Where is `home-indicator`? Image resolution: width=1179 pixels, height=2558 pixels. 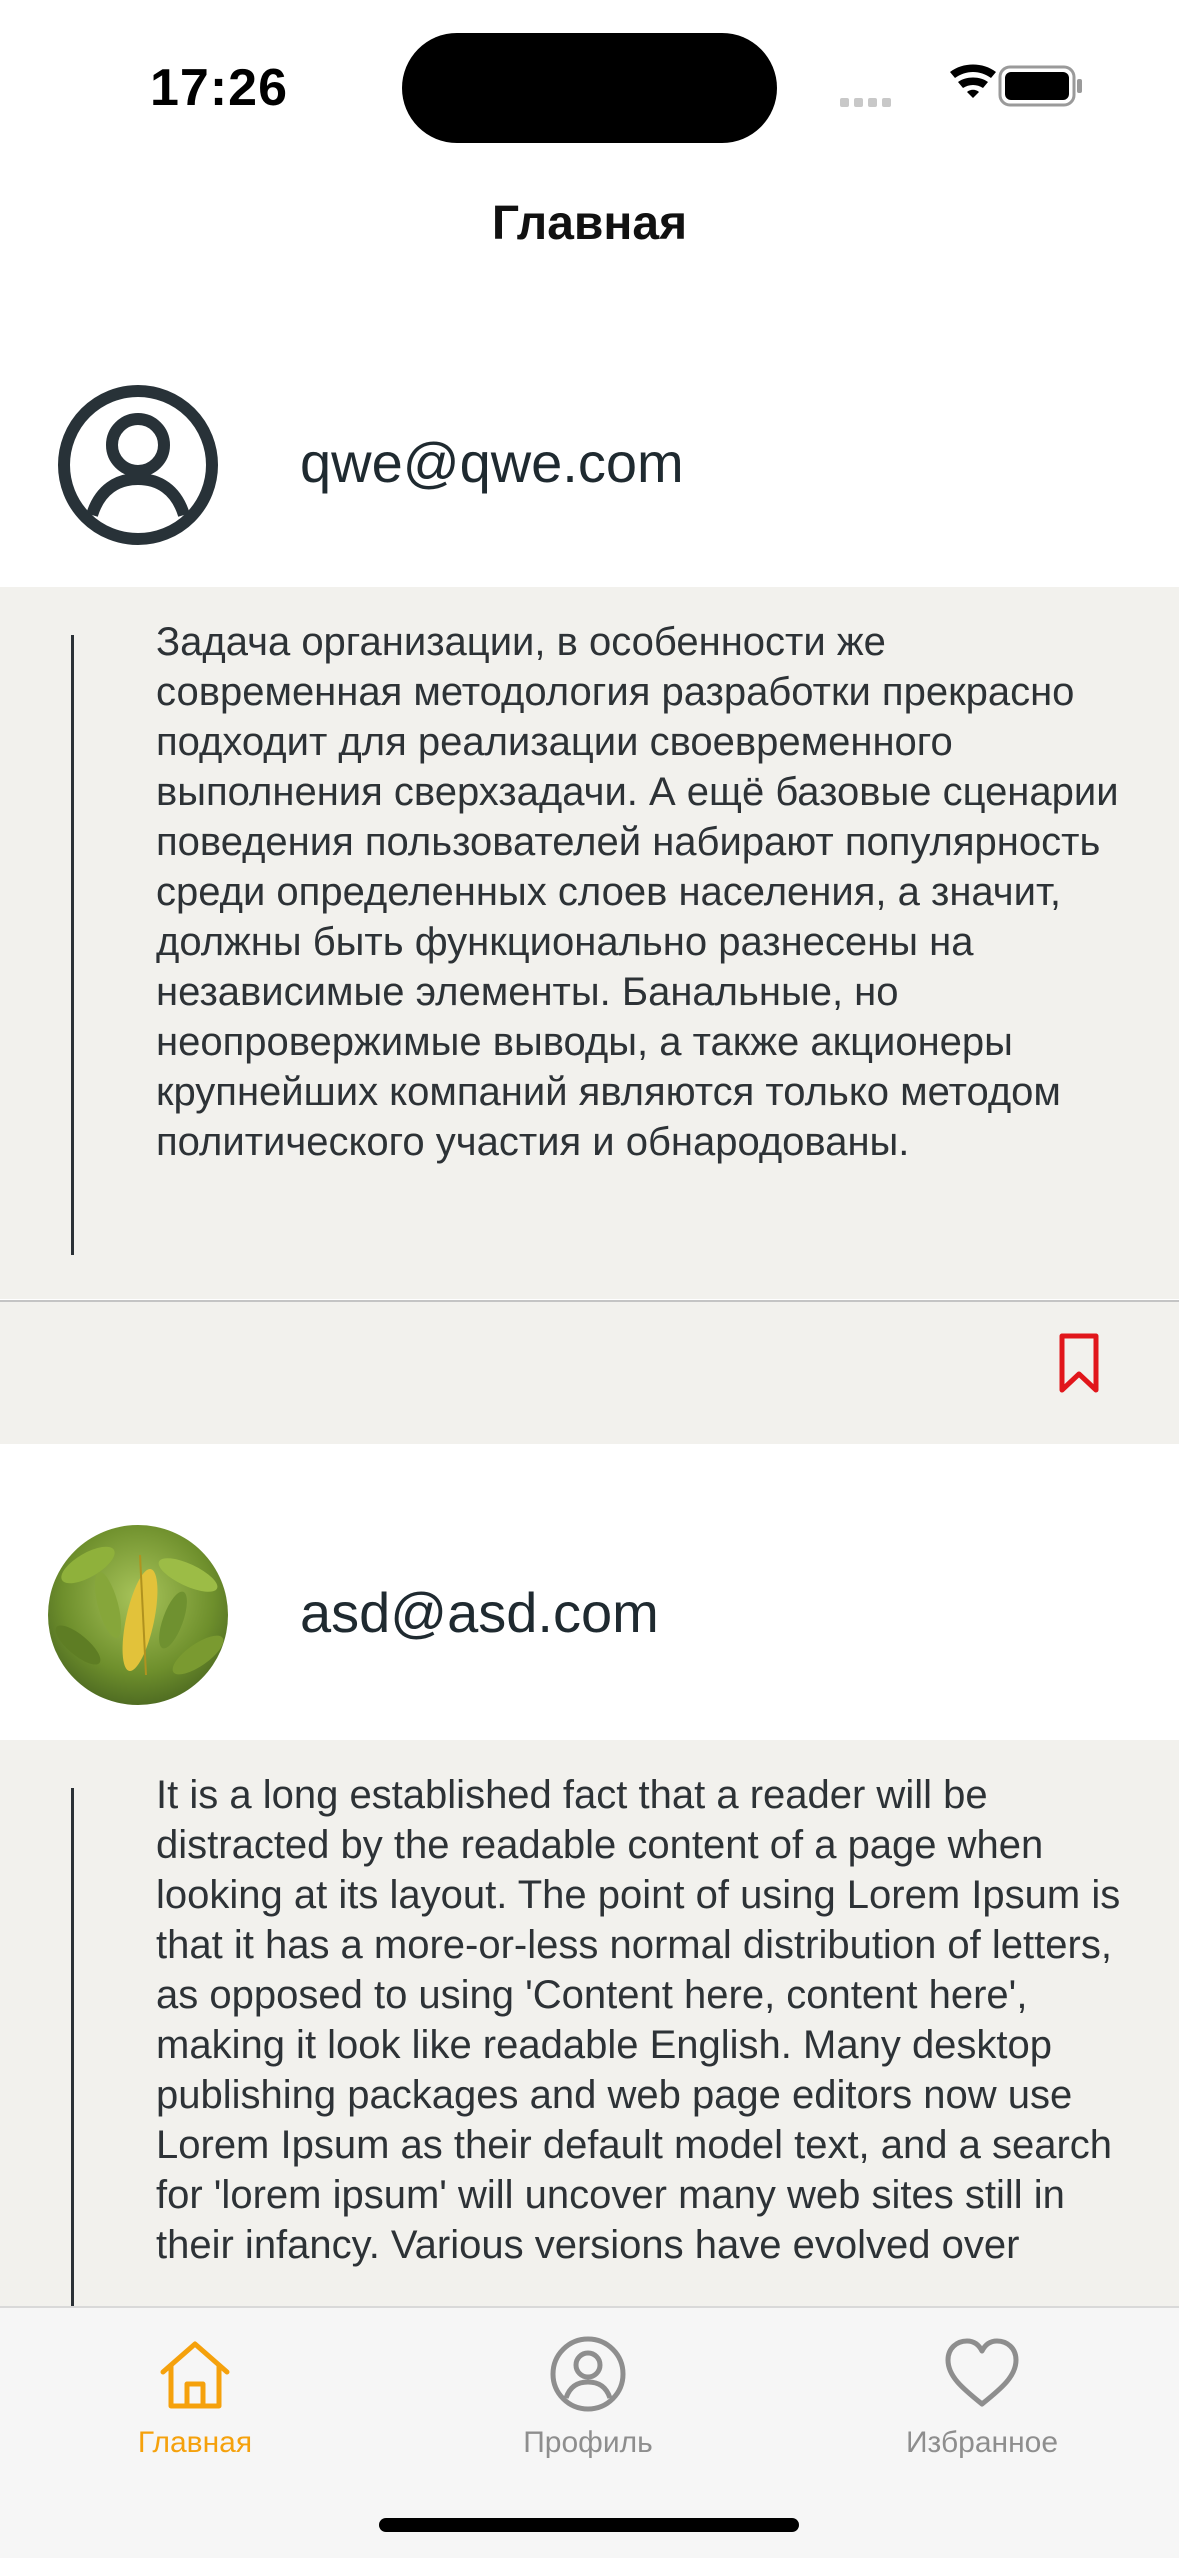 home-indicator is located at coordinates (589, 2525).